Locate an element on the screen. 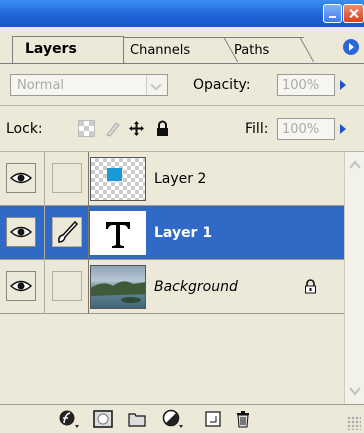 The height and width of the screenshot is (433, 364). tab-paths-label: Paths is located at coordinates (252, 50).